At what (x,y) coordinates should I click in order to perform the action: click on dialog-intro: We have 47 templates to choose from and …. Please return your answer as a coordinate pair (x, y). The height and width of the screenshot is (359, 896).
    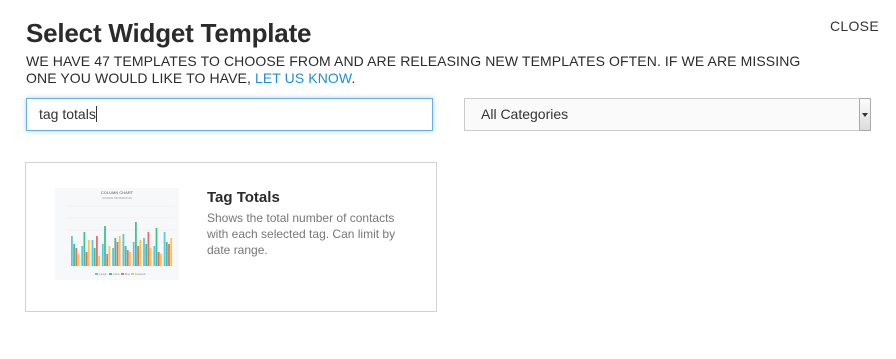
    Looking at the image, I should click on (416, 70).